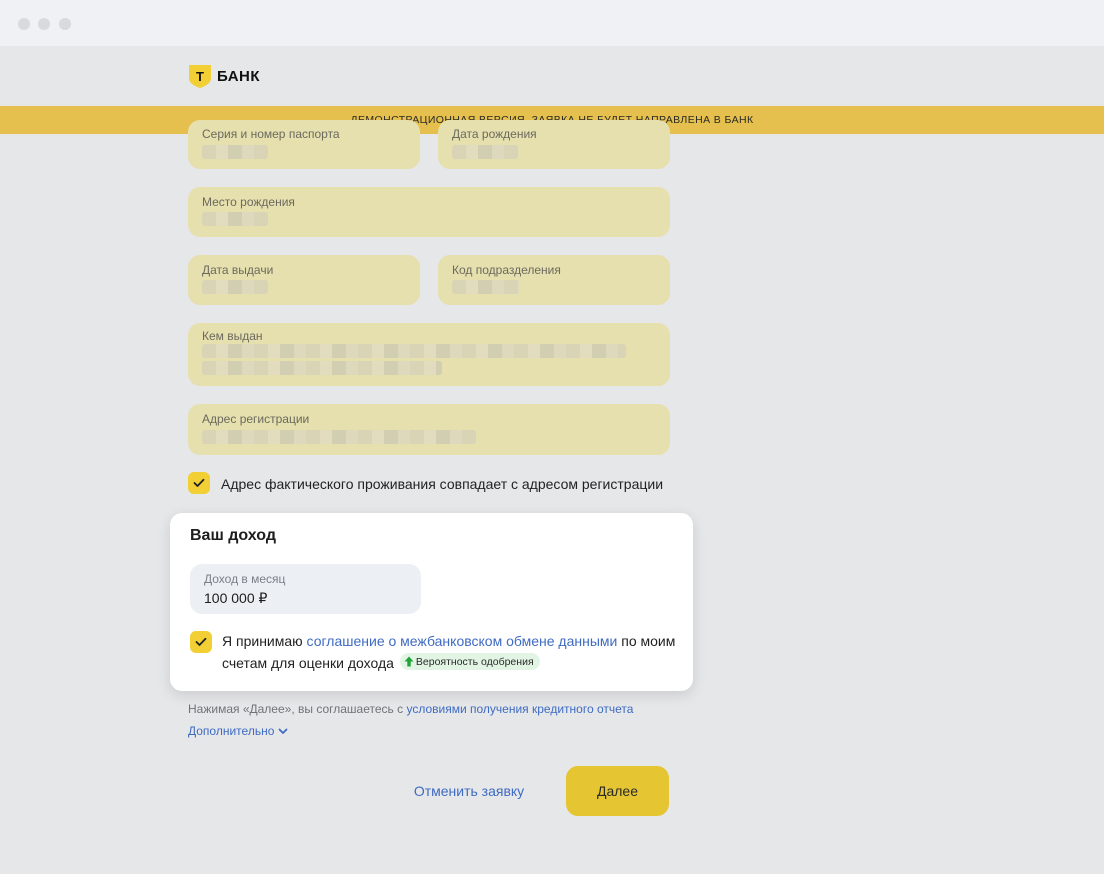  What do you see at coordinates (304, 280) in the screenshot?
I see `issue-date-field: Дата выдачи` at bounding box center [304, 280].